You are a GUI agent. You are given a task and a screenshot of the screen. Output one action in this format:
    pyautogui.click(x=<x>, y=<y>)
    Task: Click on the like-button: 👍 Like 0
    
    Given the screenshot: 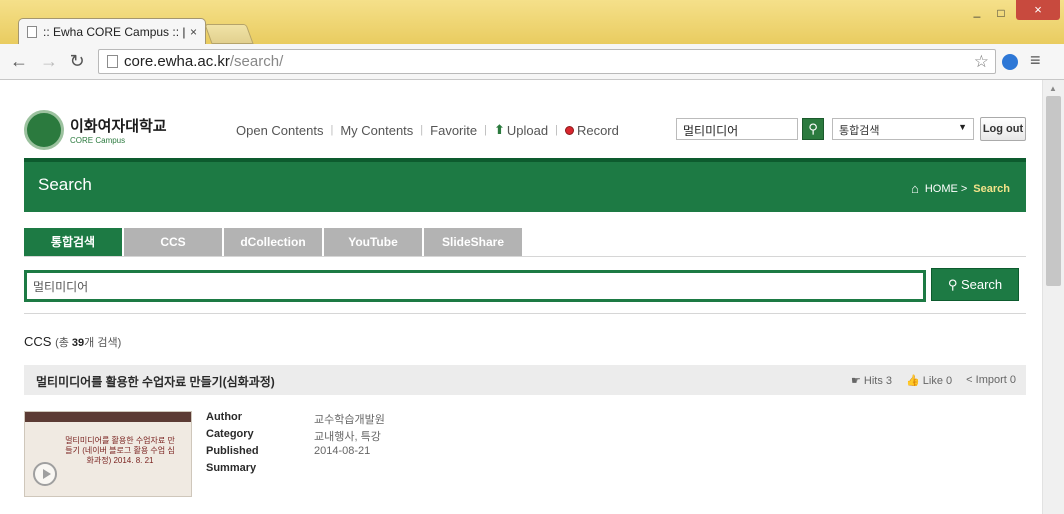 What is the action you would take?
    pyautogui.click(x=929, y=380)
    